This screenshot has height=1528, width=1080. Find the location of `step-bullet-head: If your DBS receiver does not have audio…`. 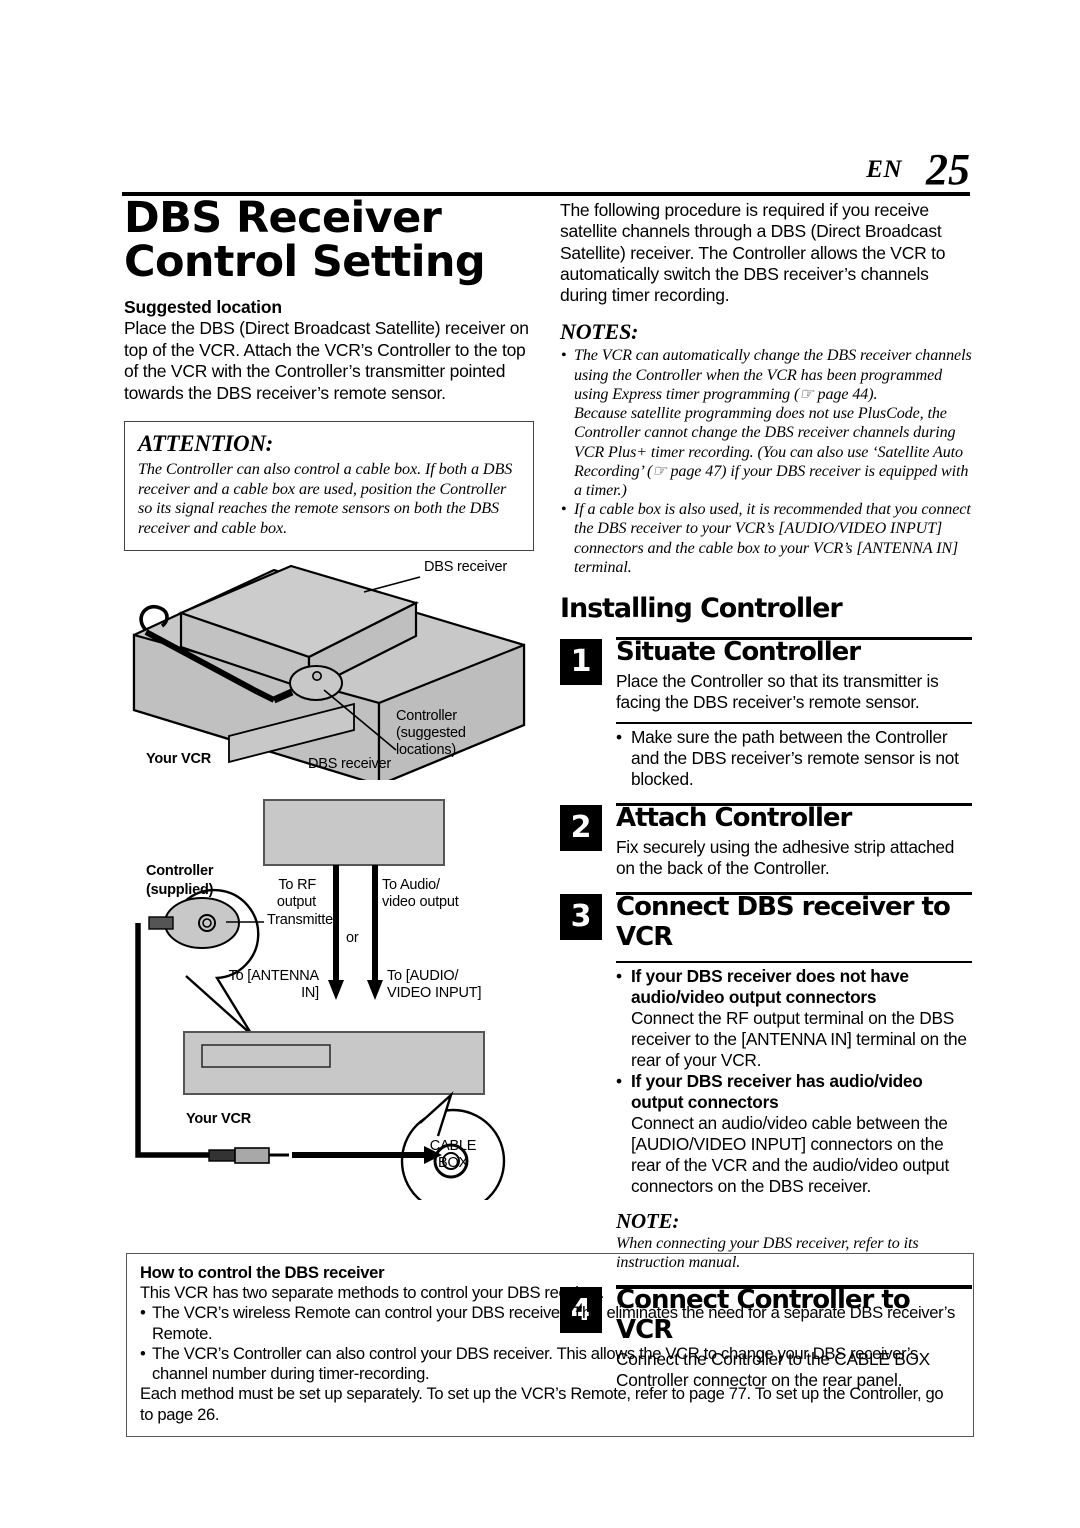

step-bullet-head: If your DBS receiver does not have audio… is located at coordinates (794, 1018).